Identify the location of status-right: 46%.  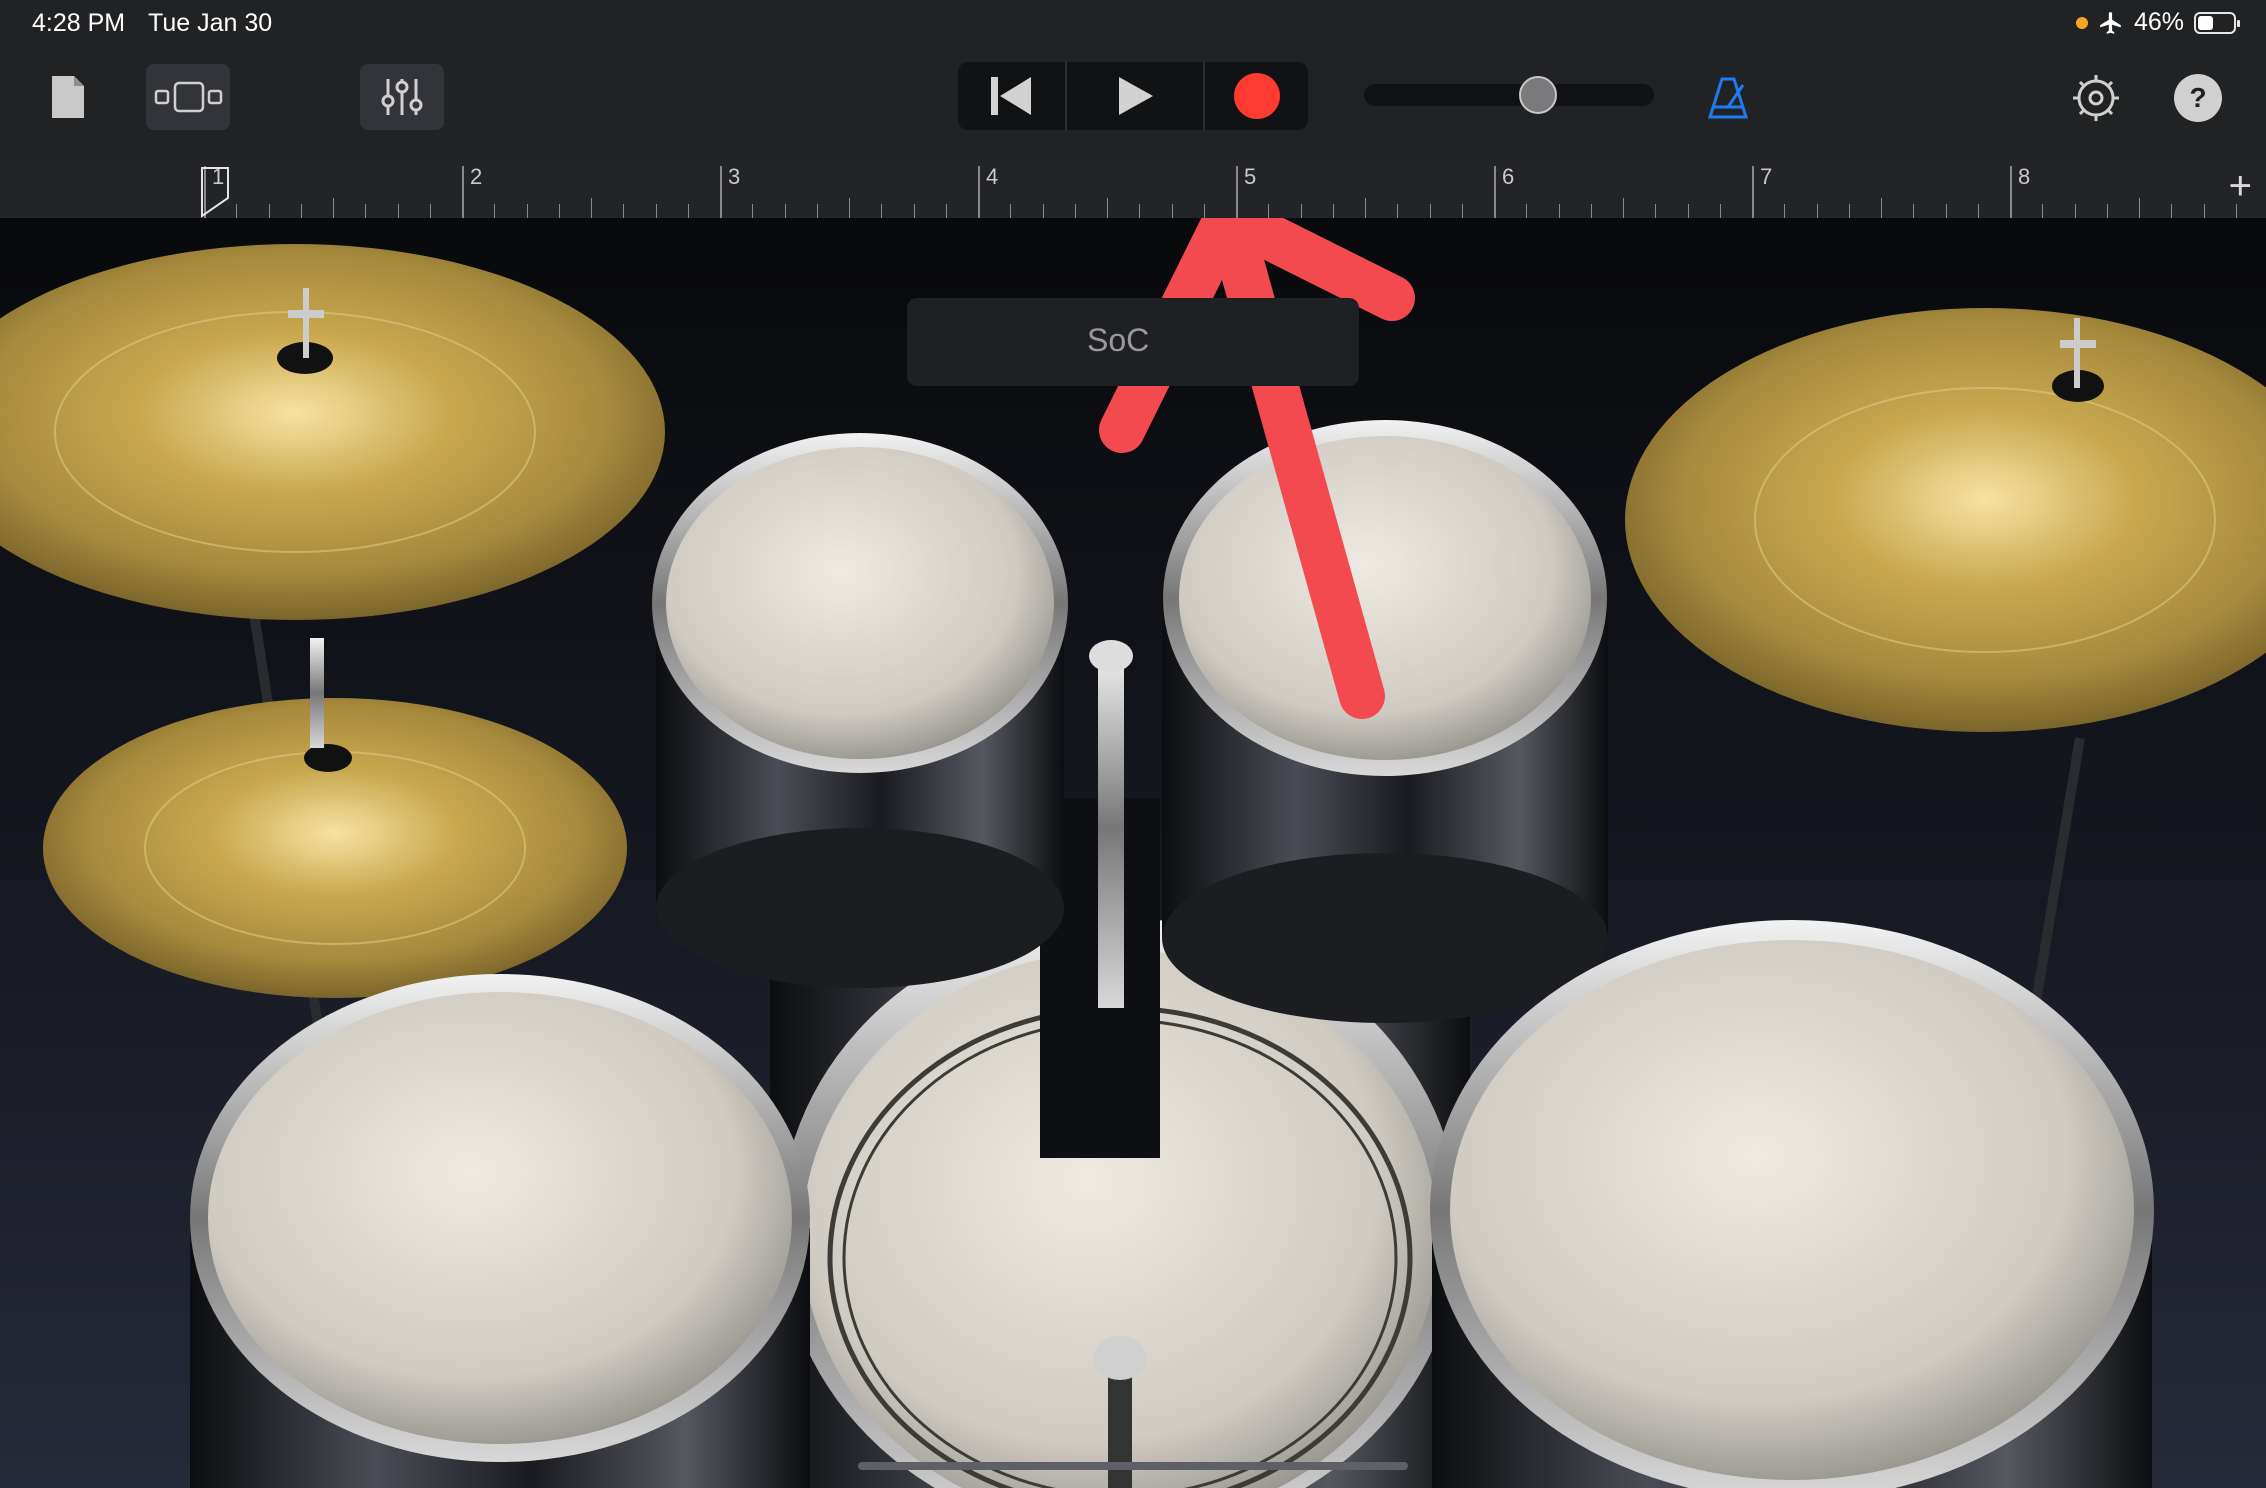
(2157, 22).